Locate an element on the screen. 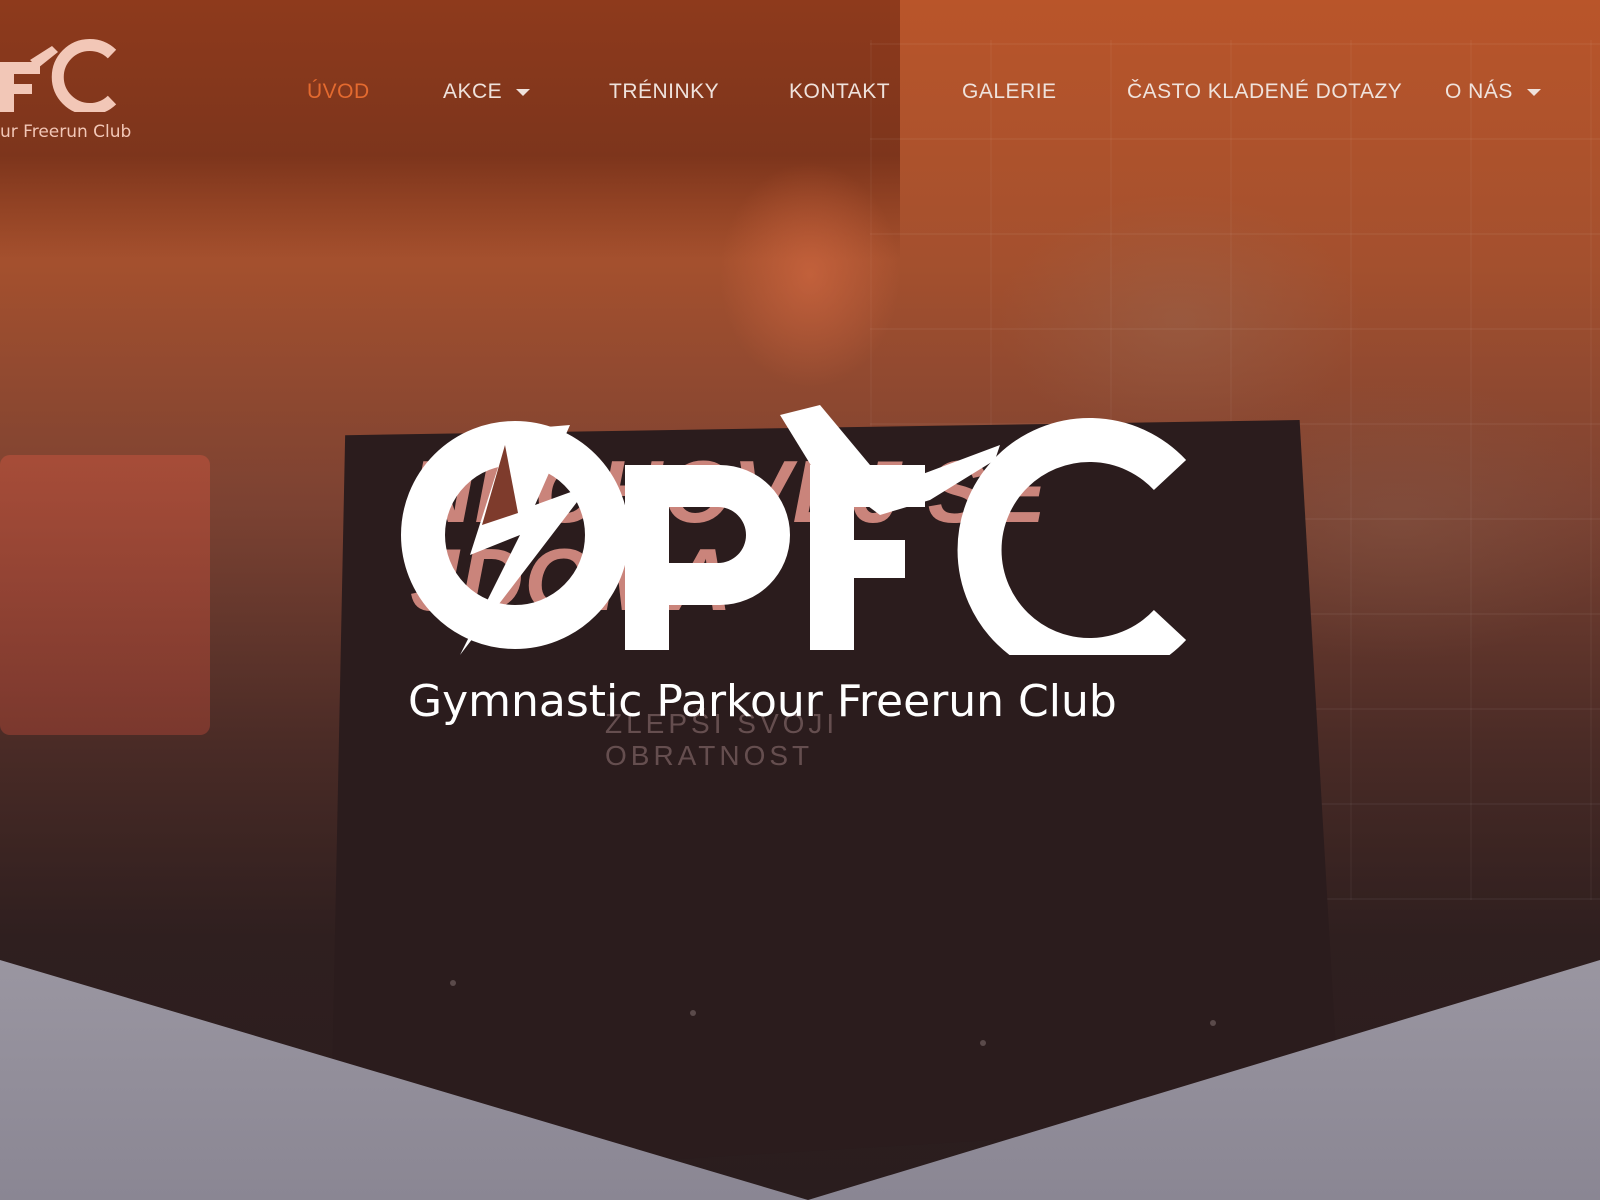 The height and width of the screenshot is (1200, 1600). background-van is located at coordinates (105, 595).